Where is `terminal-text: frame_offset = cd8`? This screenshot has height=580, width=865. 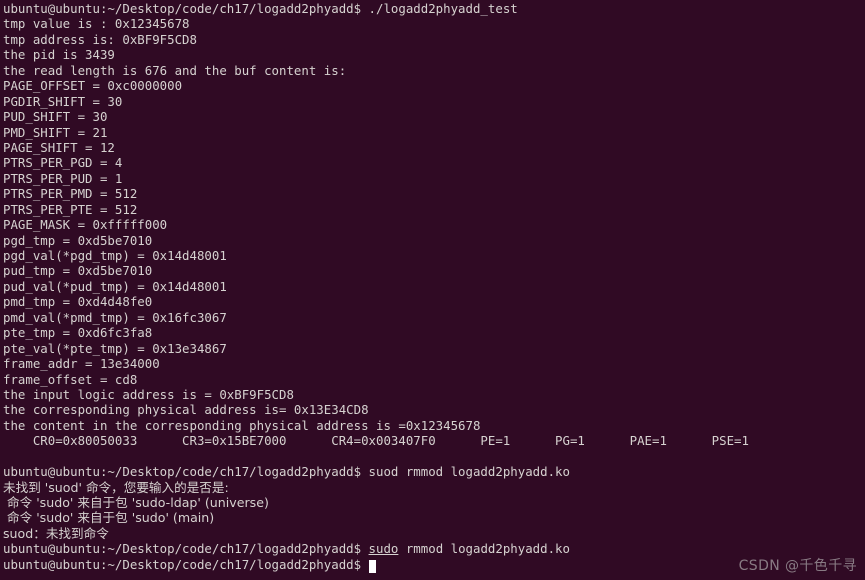 terminal-text: frame_offset = cd8 is located at coordinates (70, 379).